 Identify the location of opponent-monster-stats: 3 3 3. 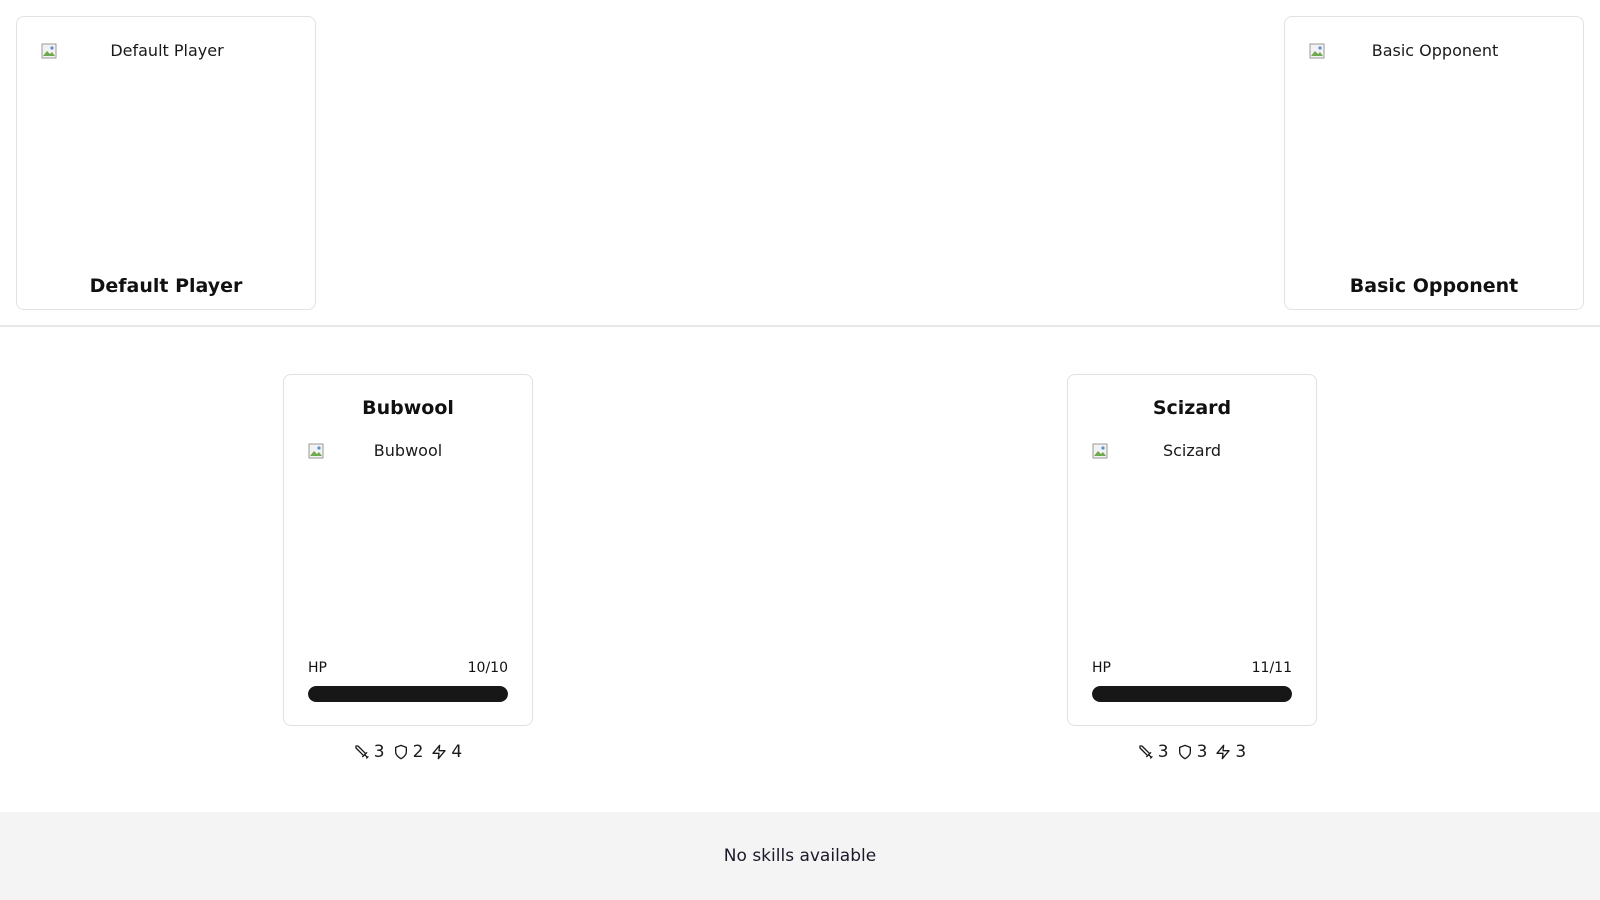
(1192, 752).